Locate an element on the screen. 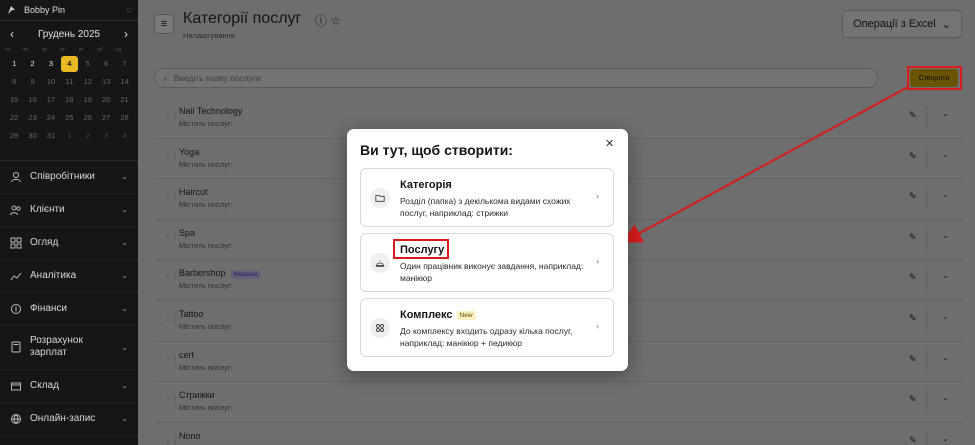 This screenshot has height=445, width=975. calendar-day: 18 is located at coordinates (69, 100).